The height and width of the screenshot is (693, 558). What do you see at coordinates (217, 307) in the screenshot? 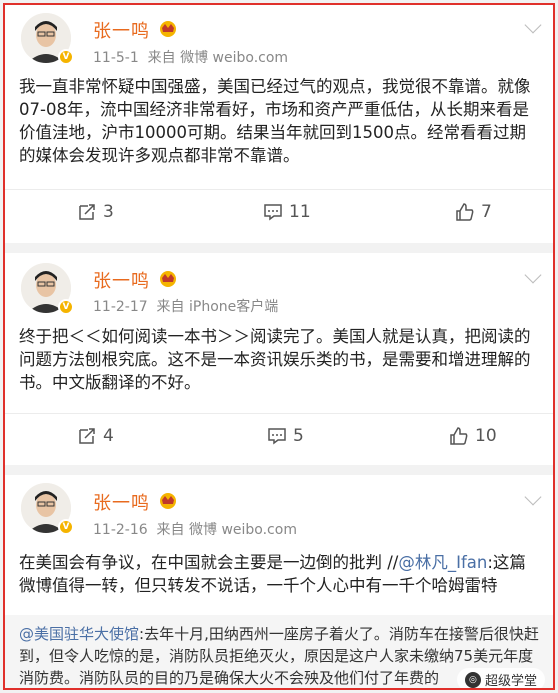
I see `post-source: 来自 iPhone客户端` at bounding box center [217, 307].